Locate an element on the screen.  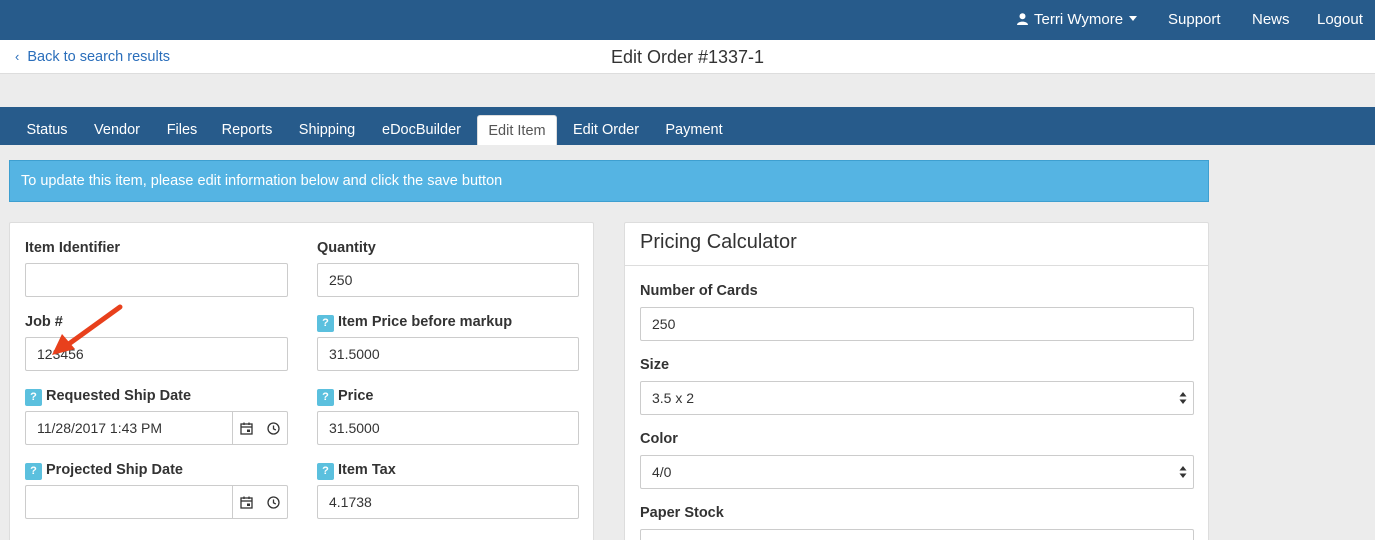
divider is located at coordinates (916, 265).